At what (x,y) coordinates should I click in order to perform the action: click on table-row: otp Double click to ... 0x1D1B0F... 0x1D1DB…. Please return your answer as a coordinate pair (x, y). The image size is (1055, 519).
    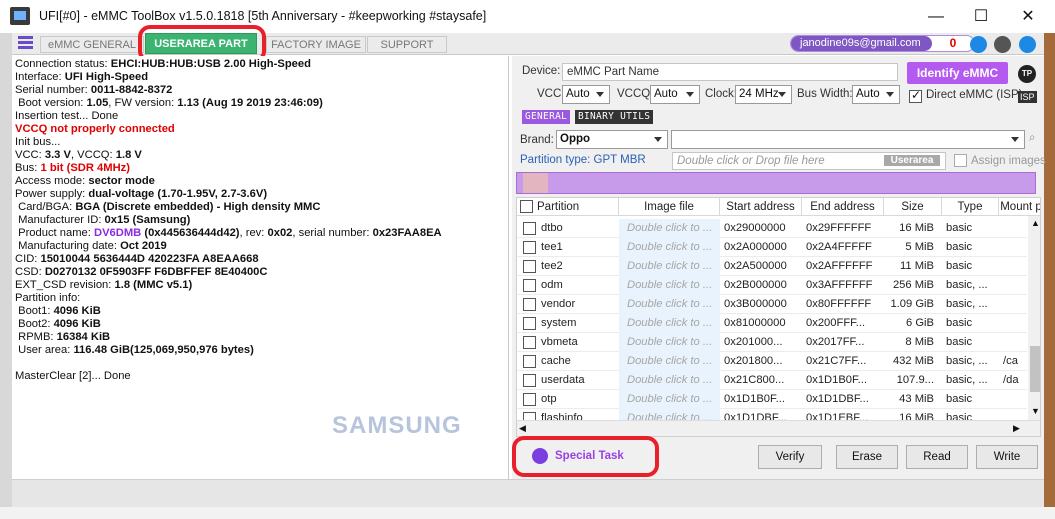
    Looking at the image, I should click on (772, 399).